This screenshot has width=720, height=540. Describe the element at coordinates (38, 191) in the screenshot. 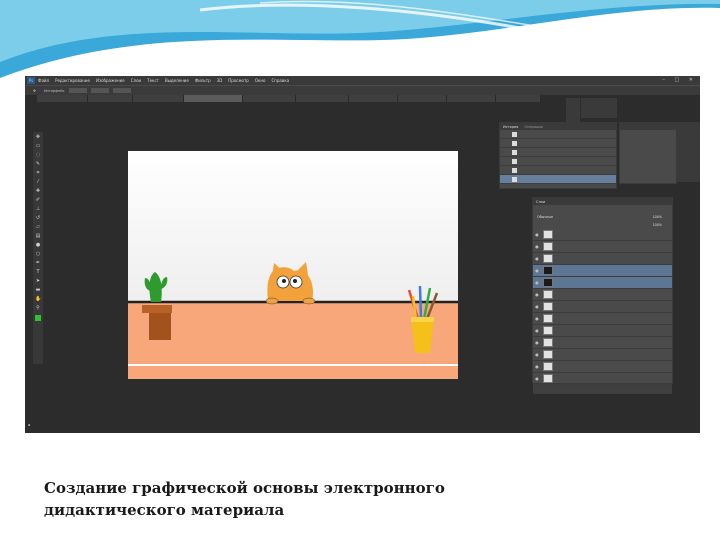

I see `healing-icon: ✚` at that location.